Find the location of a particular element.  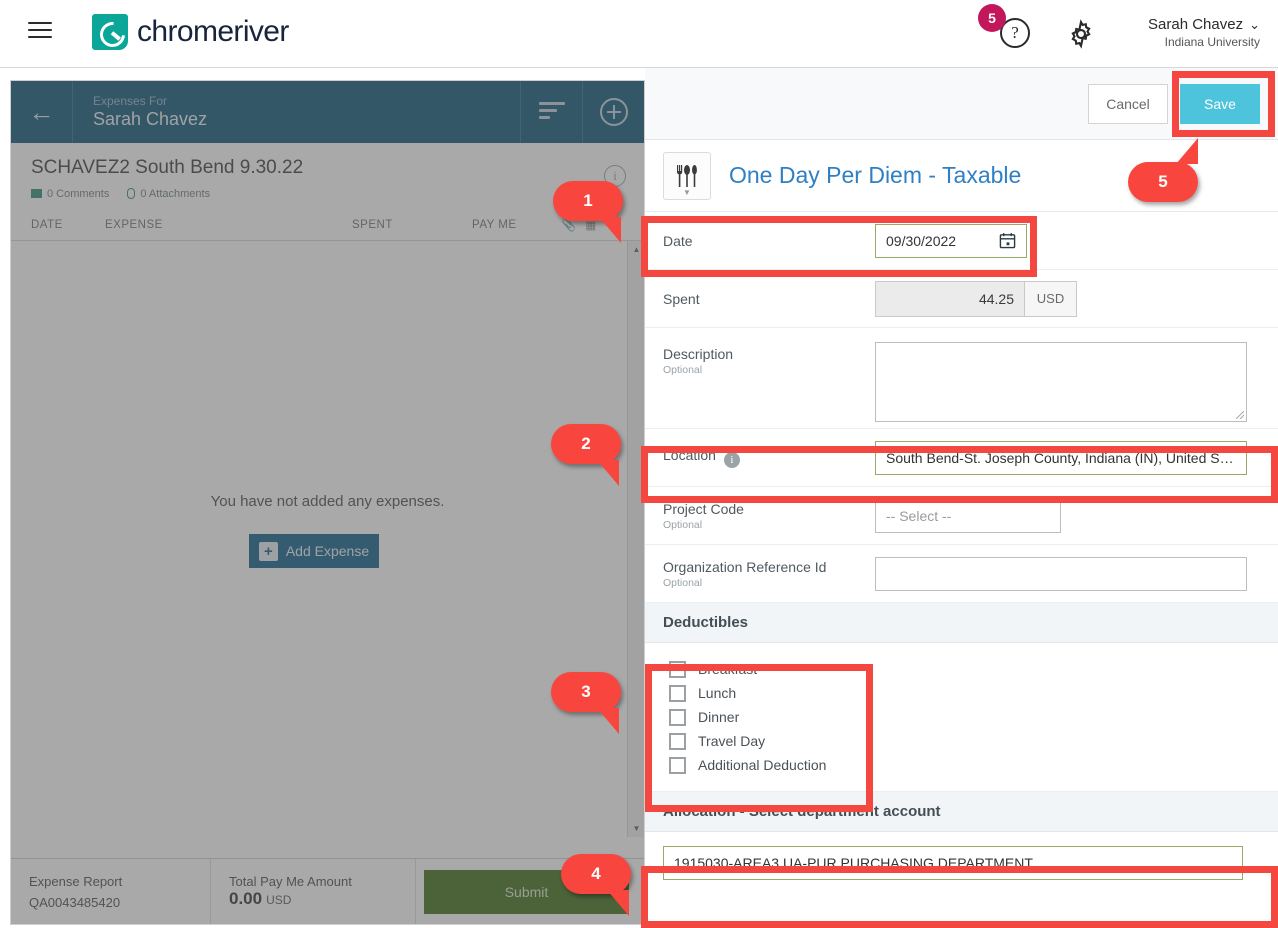

date-label: Date is located at coordinates (678, 240).